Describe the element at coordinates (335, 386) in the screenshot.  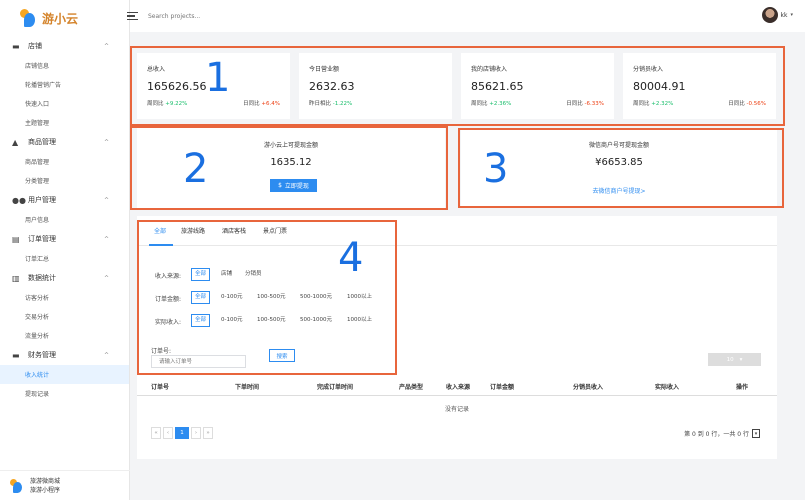
I see `col-complete-time: 完成订单时间` at that location.